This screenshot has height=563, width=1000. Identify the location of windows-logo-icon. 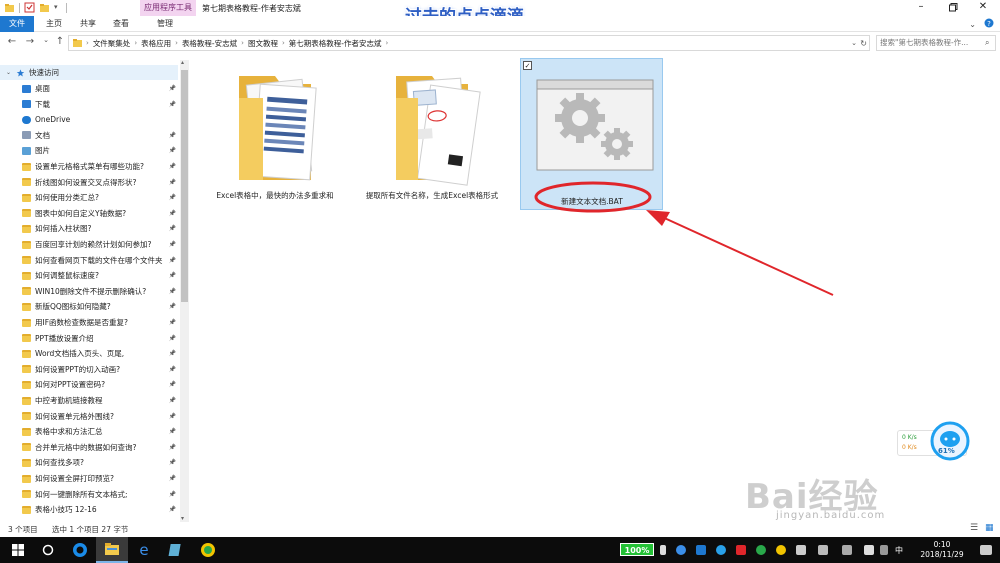
(18, 550).